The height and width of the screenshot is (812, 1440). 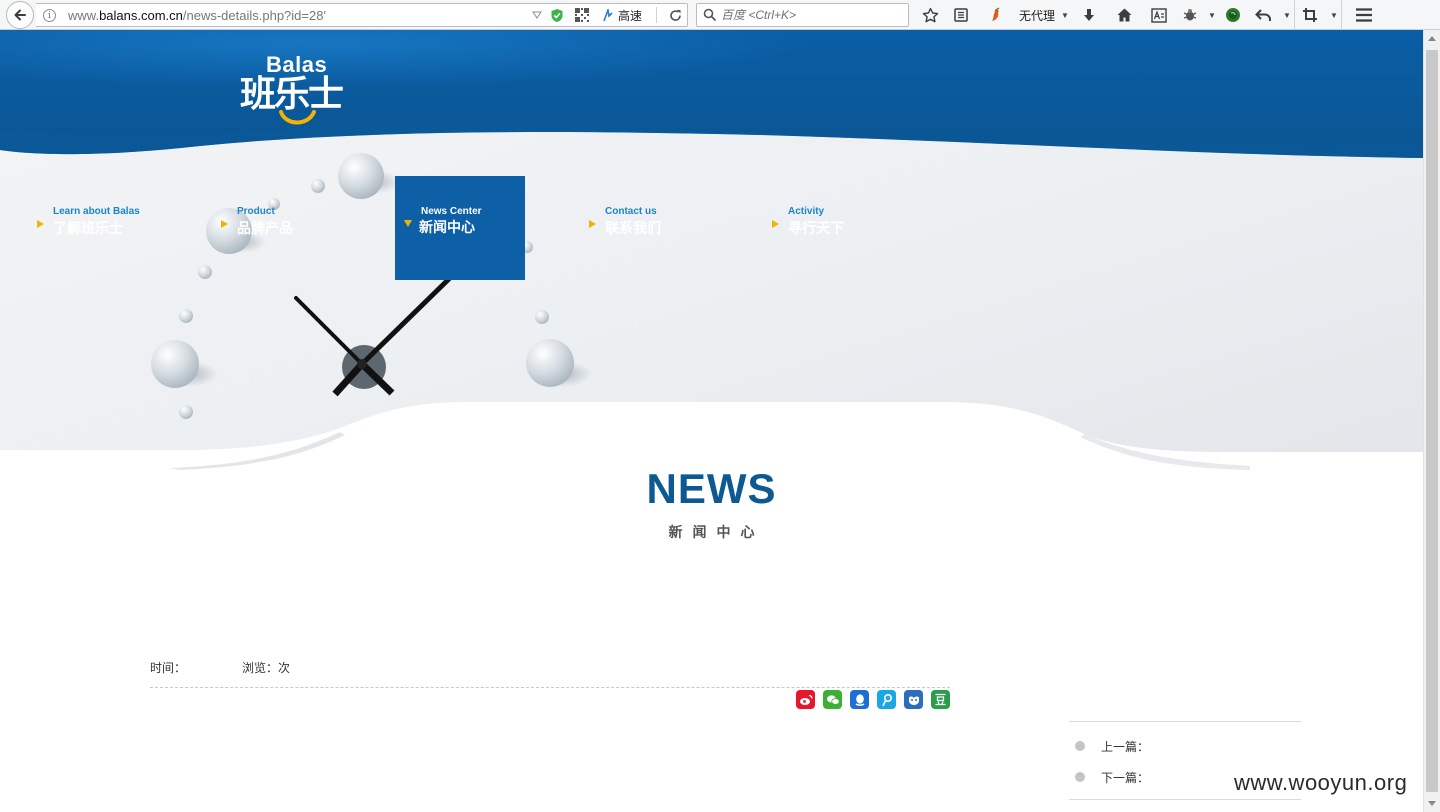 I want to click on tencent-weibo-icon, so click(x=886, y=699).